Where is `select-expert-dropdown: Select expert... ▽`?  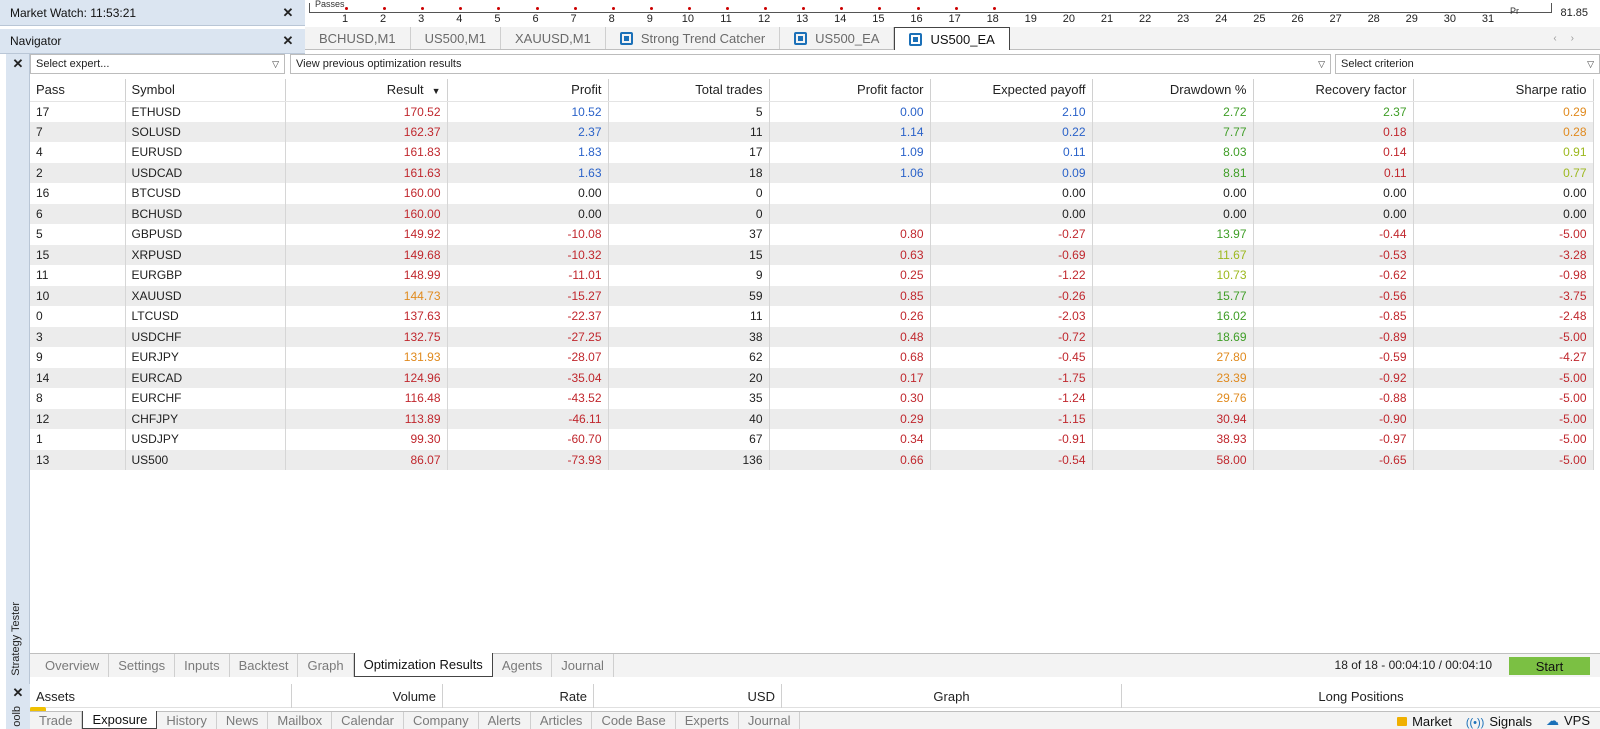
select-expert-dropdown: Select expert... ▽ is located at coordinates (157, 64).